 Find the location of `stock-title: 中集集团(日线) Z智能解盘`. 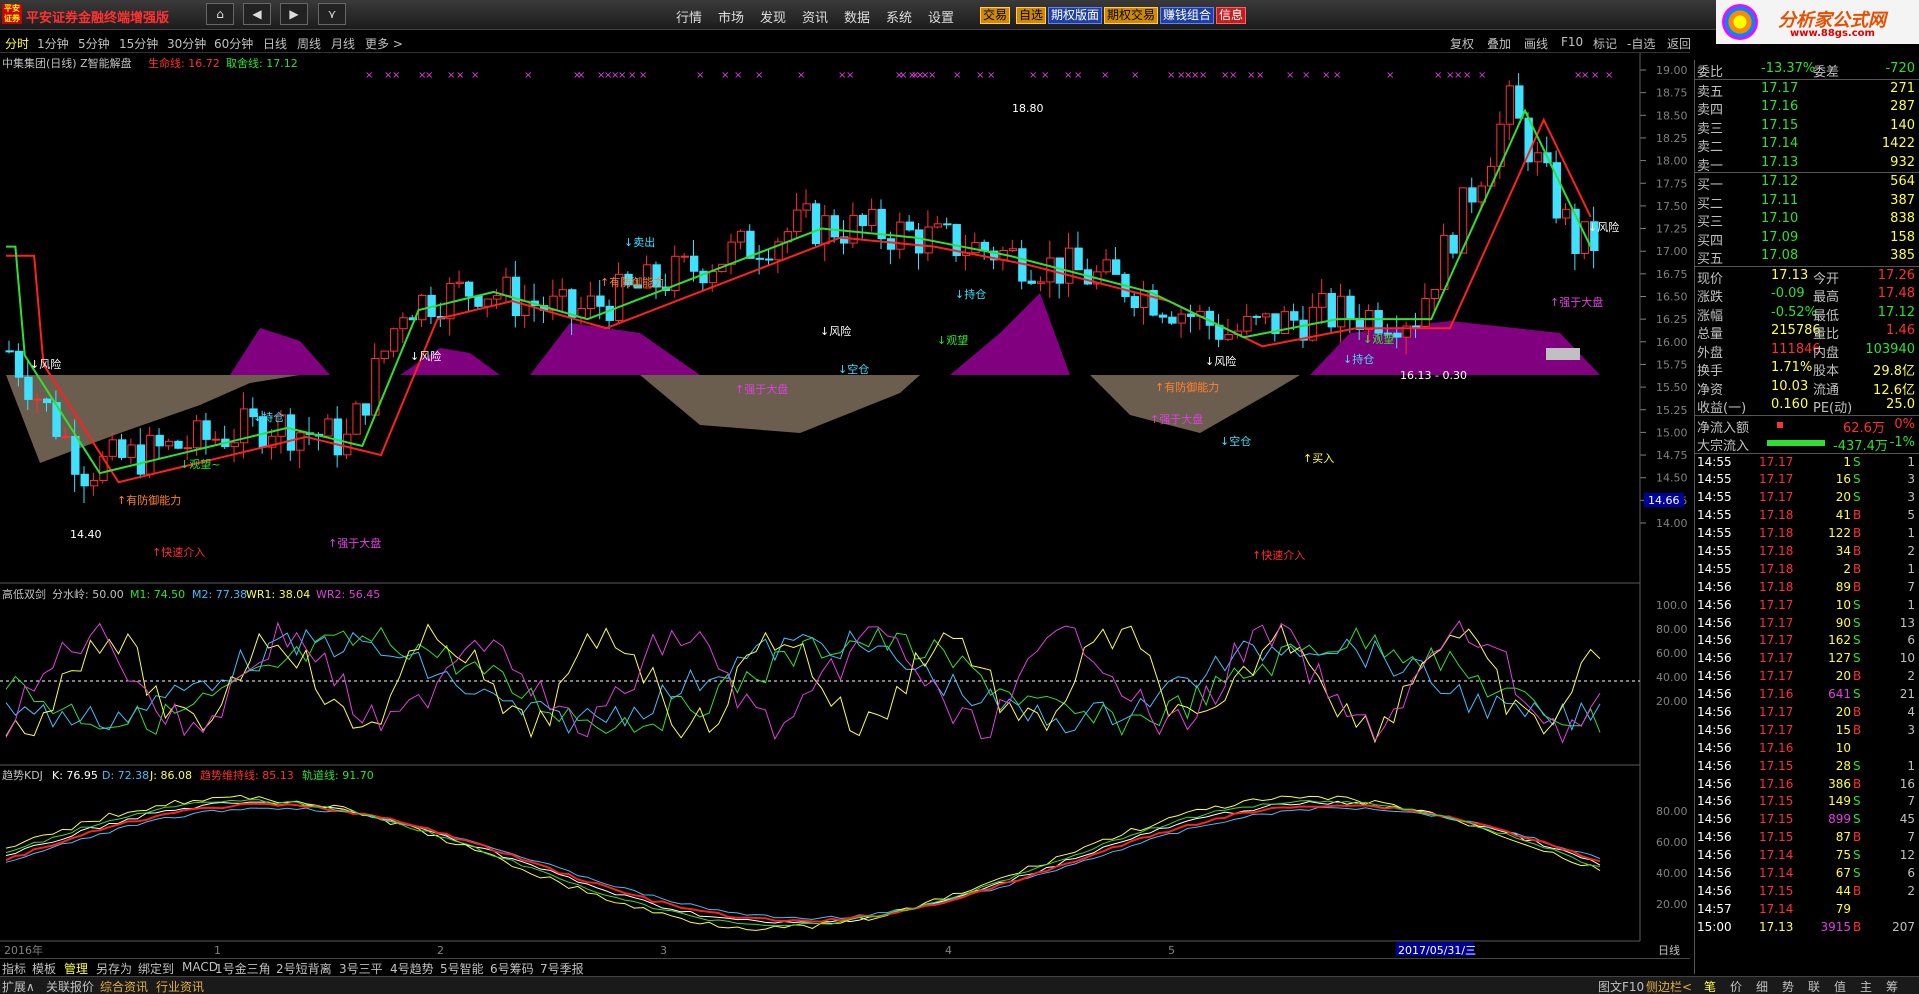

stock-title: 中集集团(日线) Z智能解盘 is located at coordinates (67, 63).